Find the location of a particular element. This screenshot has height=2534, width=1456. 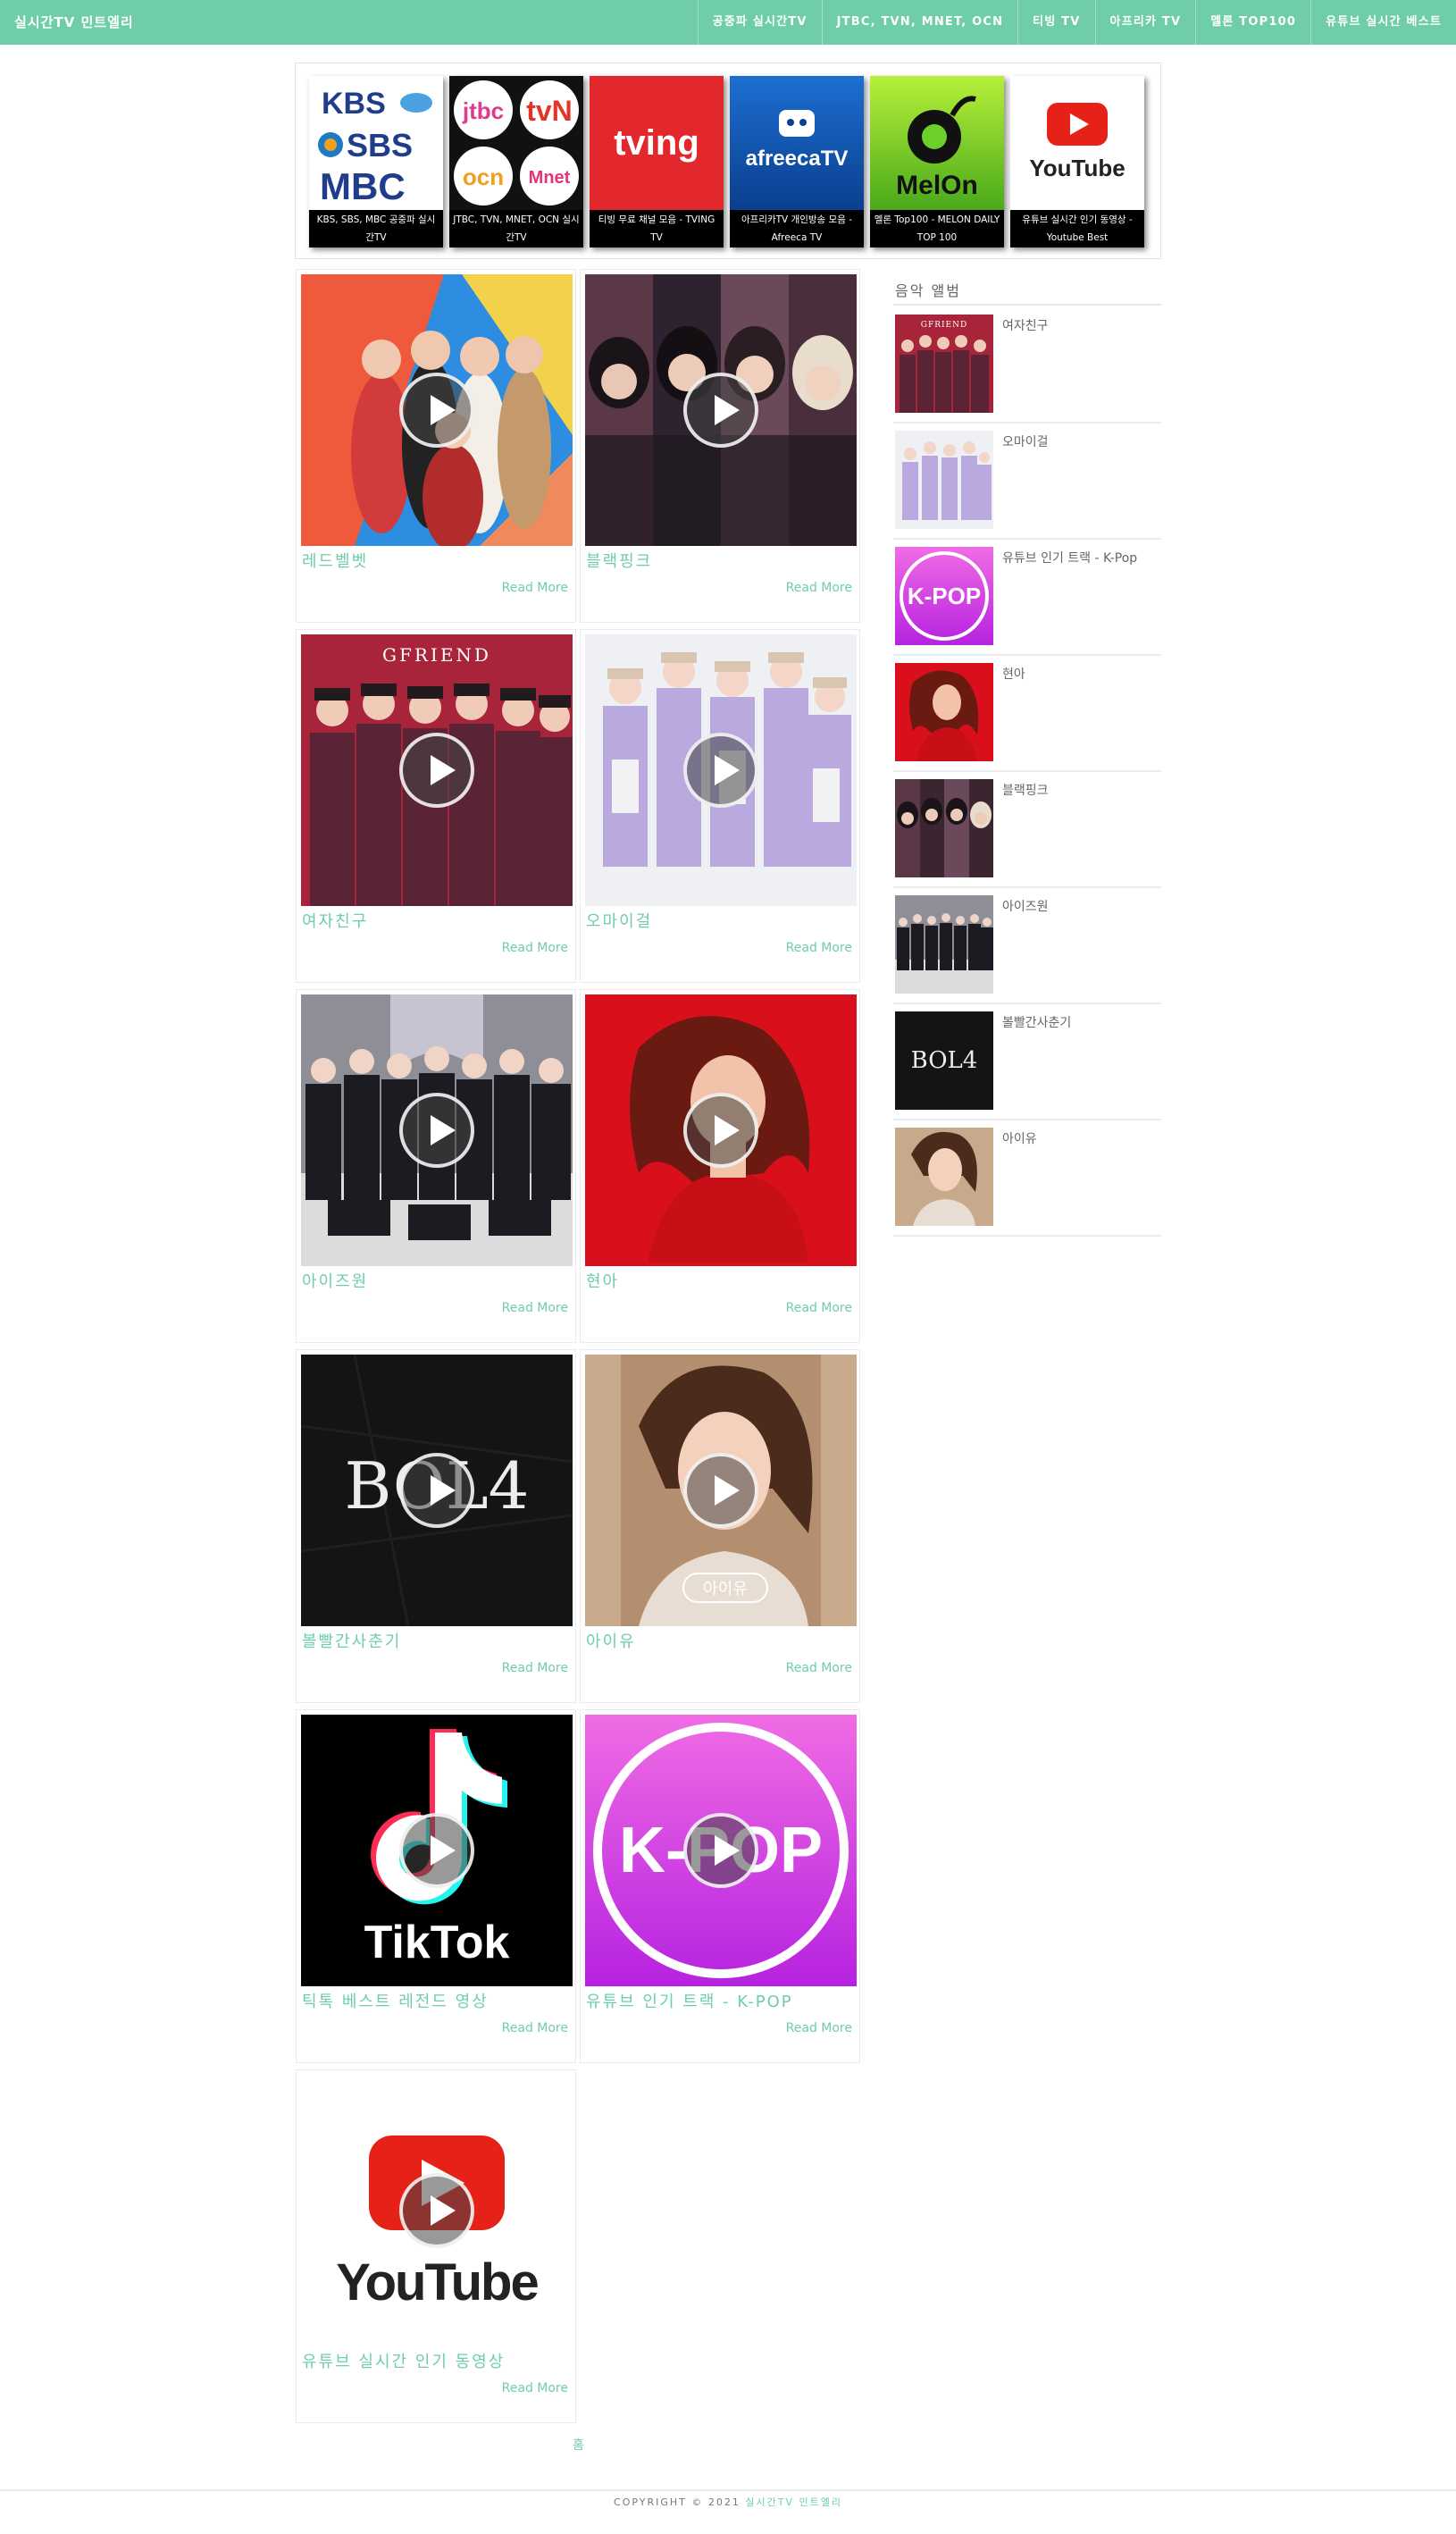

post-title: 유튜브 인기 트랙 - K-POP is located at coordinates (689, 2000).